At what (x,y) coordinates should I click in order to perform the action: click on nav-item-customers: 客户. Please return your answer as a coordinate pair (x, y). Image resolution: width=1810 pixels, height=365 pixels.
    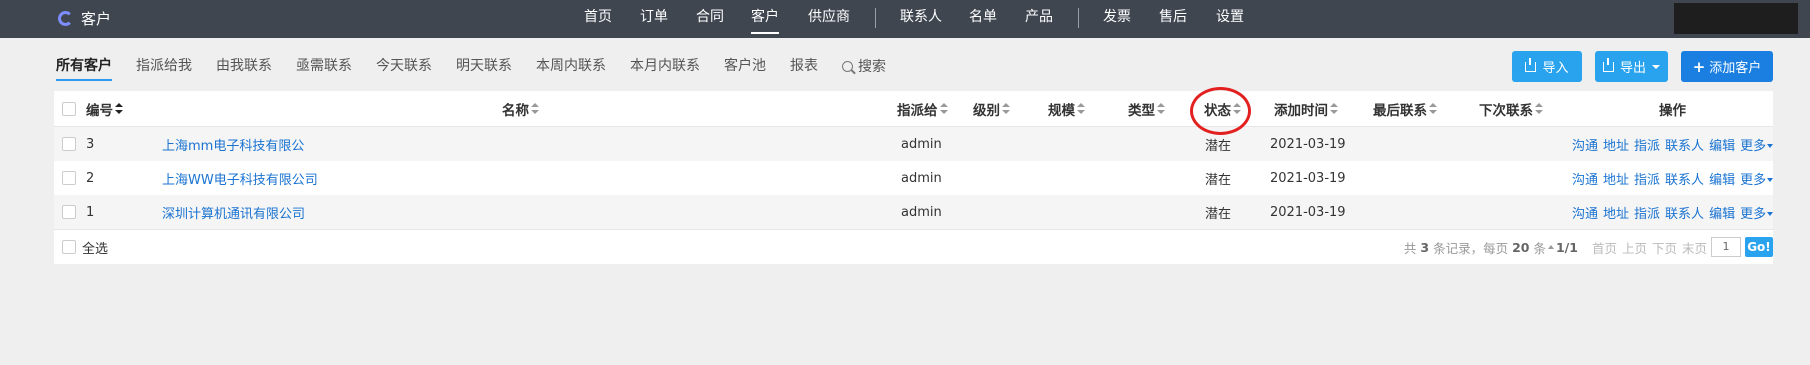
    Looking at the image, I should click on (765, 17).